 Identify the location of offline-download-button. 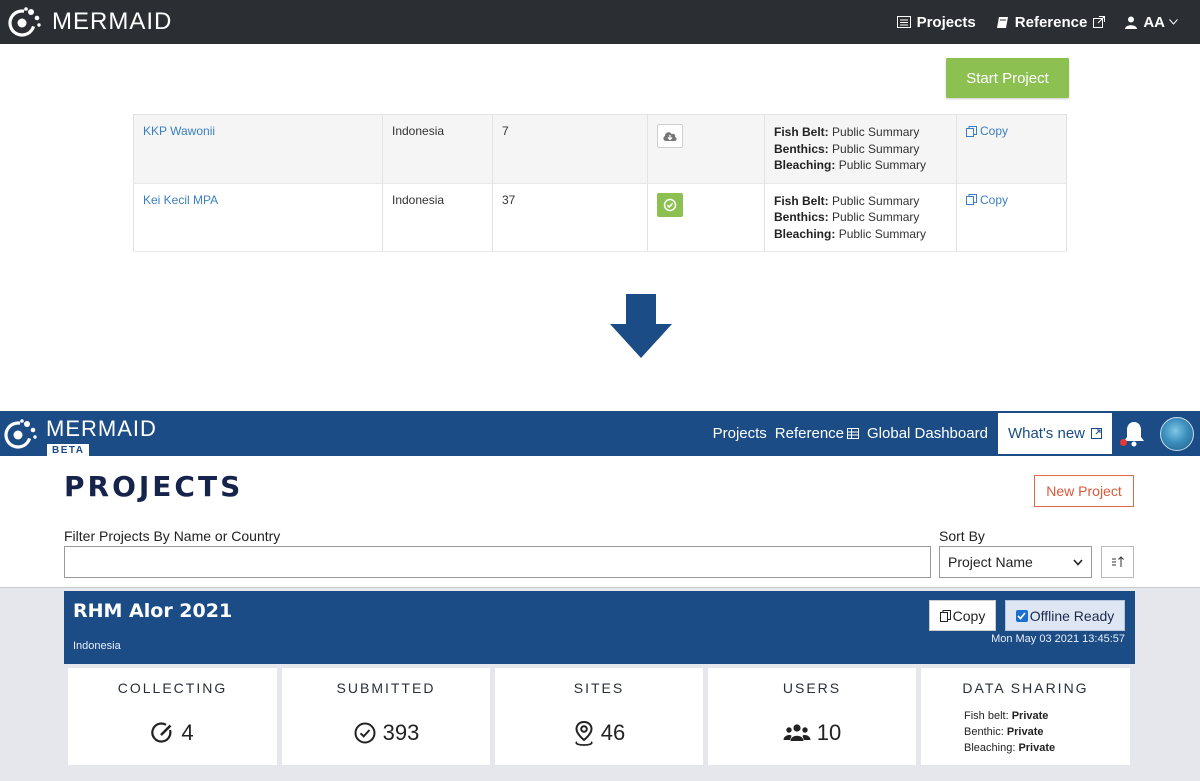
(670, 136).